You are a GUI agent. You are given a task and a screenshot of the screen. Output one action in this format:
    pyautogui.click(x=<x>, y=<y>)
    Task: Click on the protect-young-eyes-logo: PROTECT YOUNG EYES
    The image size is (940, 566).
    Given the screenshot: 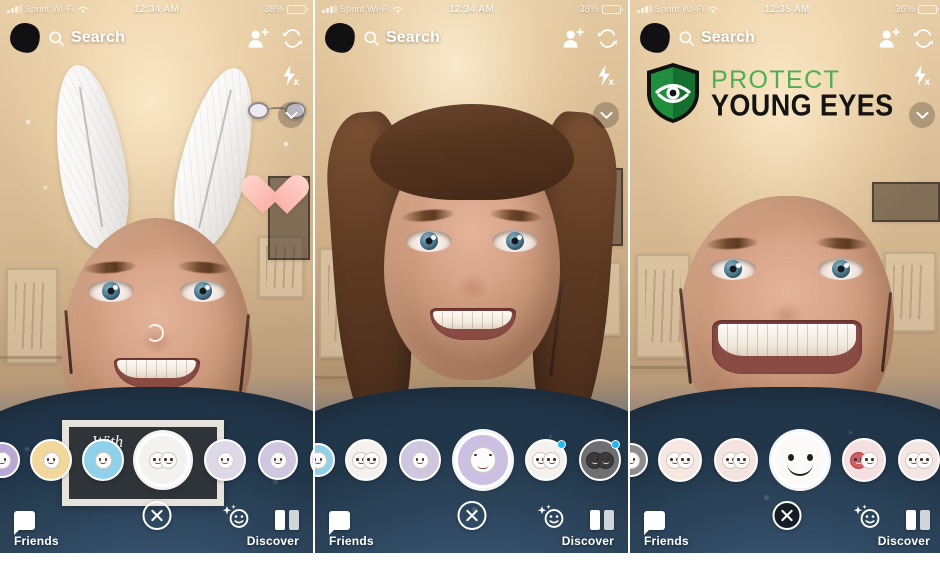 What is the action you would take?
    pyautogui.click(x=769, y=93)
    